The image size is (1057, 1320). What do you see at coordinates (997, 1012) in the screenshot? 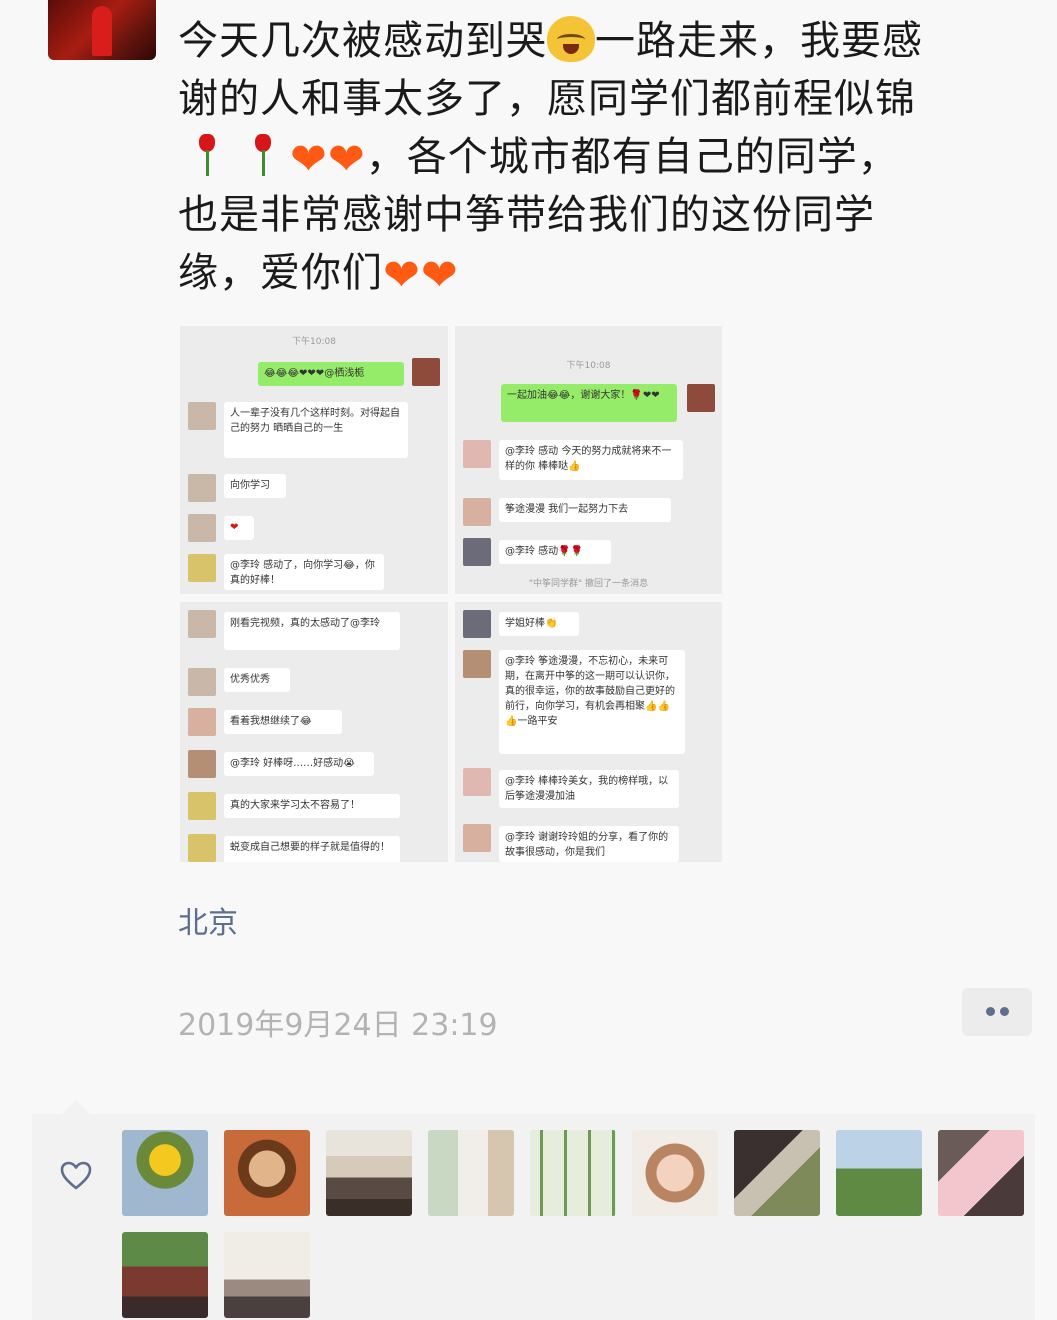
I see `more-options-button` at bounding box center [997, 1012].